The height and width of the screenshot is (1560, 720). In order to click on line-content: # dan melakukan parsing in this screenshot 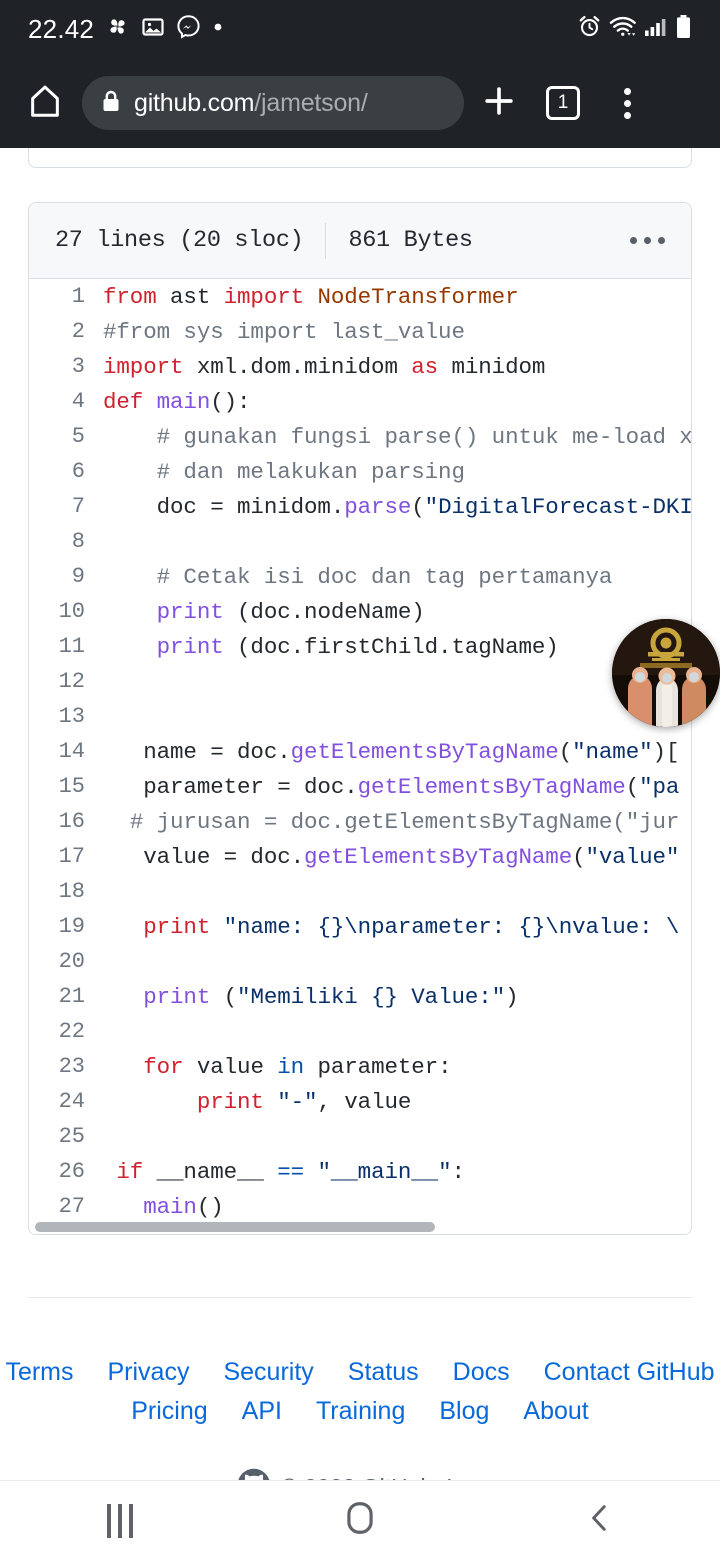, I will do `click(310, 471)`.